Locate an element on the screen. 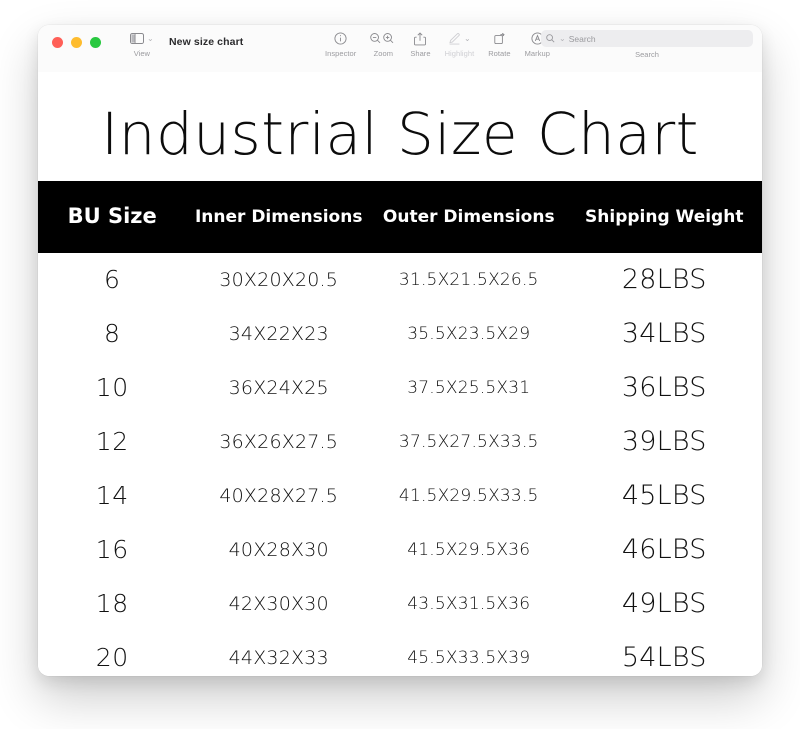 This screenshot has width=800, height=729. share-icon is located at coordinates (420, 38).